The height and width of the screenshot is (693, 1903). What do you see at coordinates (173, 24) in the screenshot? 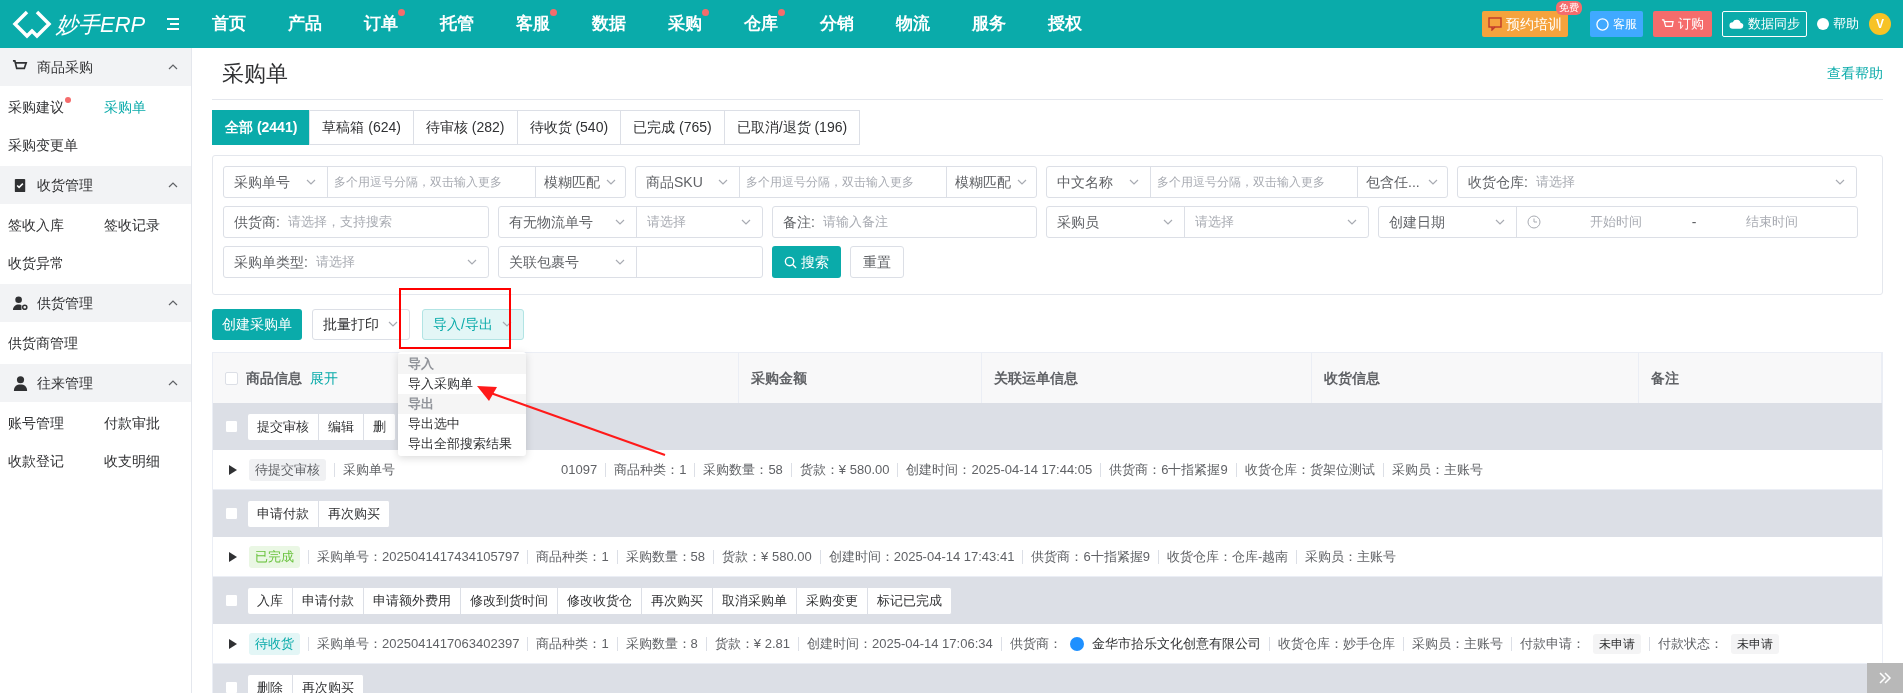
I see `menu-icon` at bounding box center [173, 24].